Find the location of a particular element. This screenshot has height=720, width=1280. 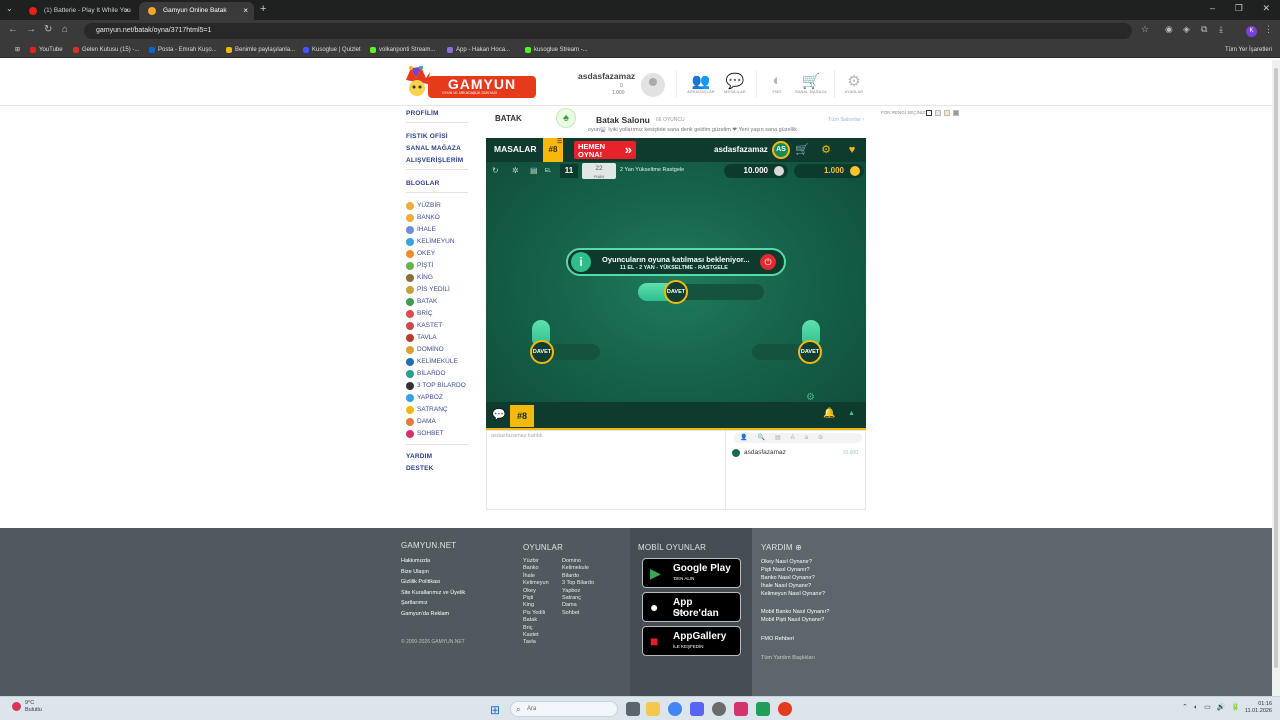

refresh-icon: ↻ is located at coordinates (495, 170).